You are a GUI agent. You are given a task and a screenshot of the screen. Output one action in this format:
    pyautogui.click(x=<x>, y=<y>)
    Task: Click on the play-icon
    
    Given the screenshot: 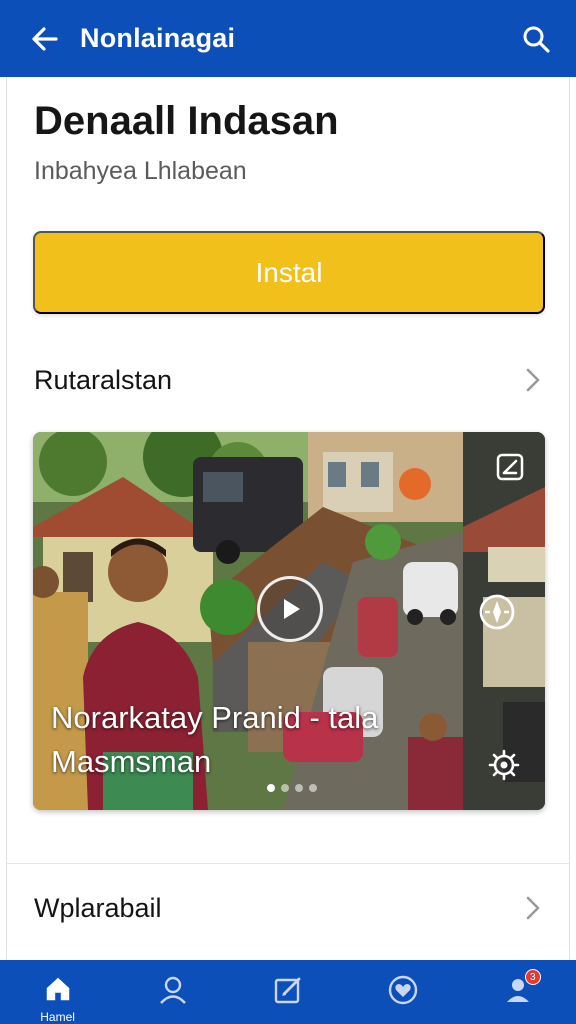 What is the action you would take?
    pyautogui.click(x=292, y=609)
    